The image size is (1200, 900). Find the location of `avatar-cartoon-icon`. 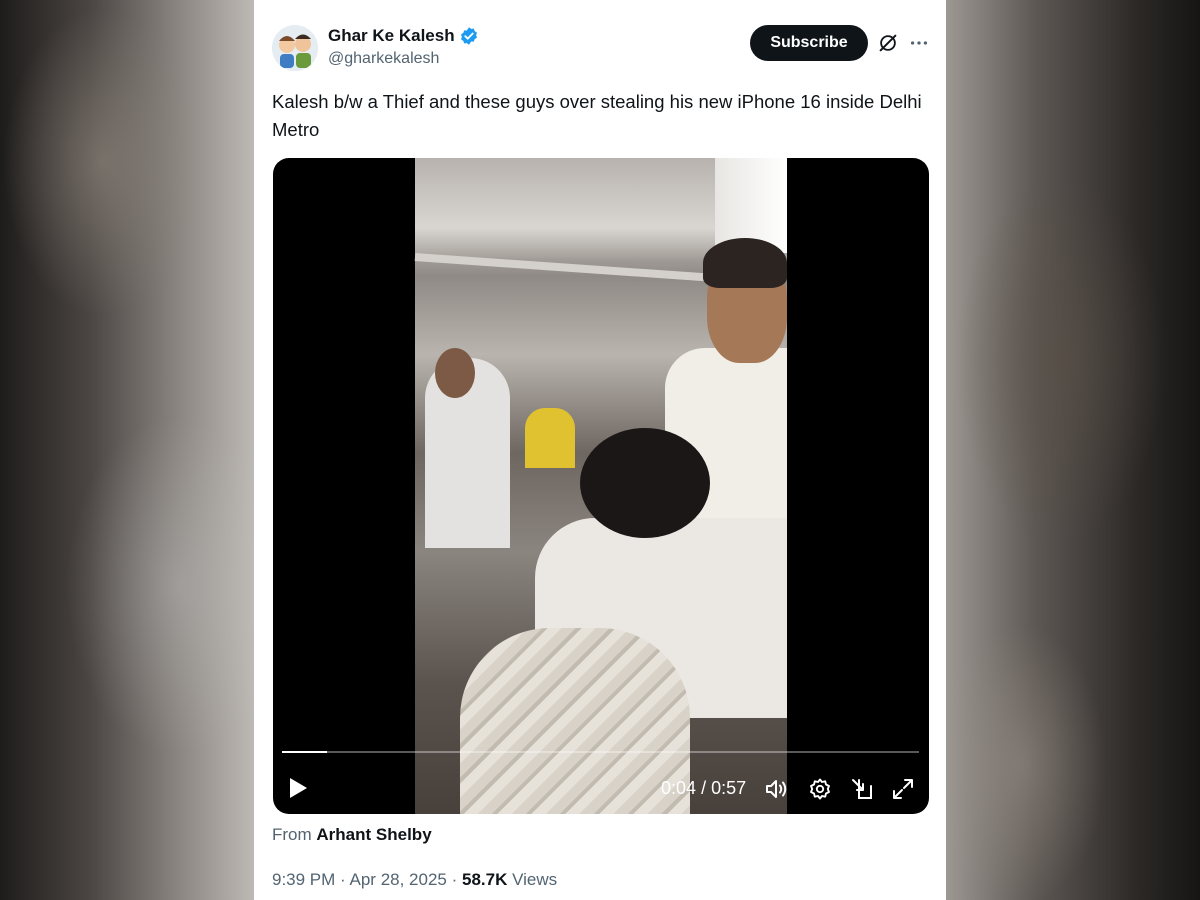

avatar-cartoon-icon is located at coordinates (295, 48).